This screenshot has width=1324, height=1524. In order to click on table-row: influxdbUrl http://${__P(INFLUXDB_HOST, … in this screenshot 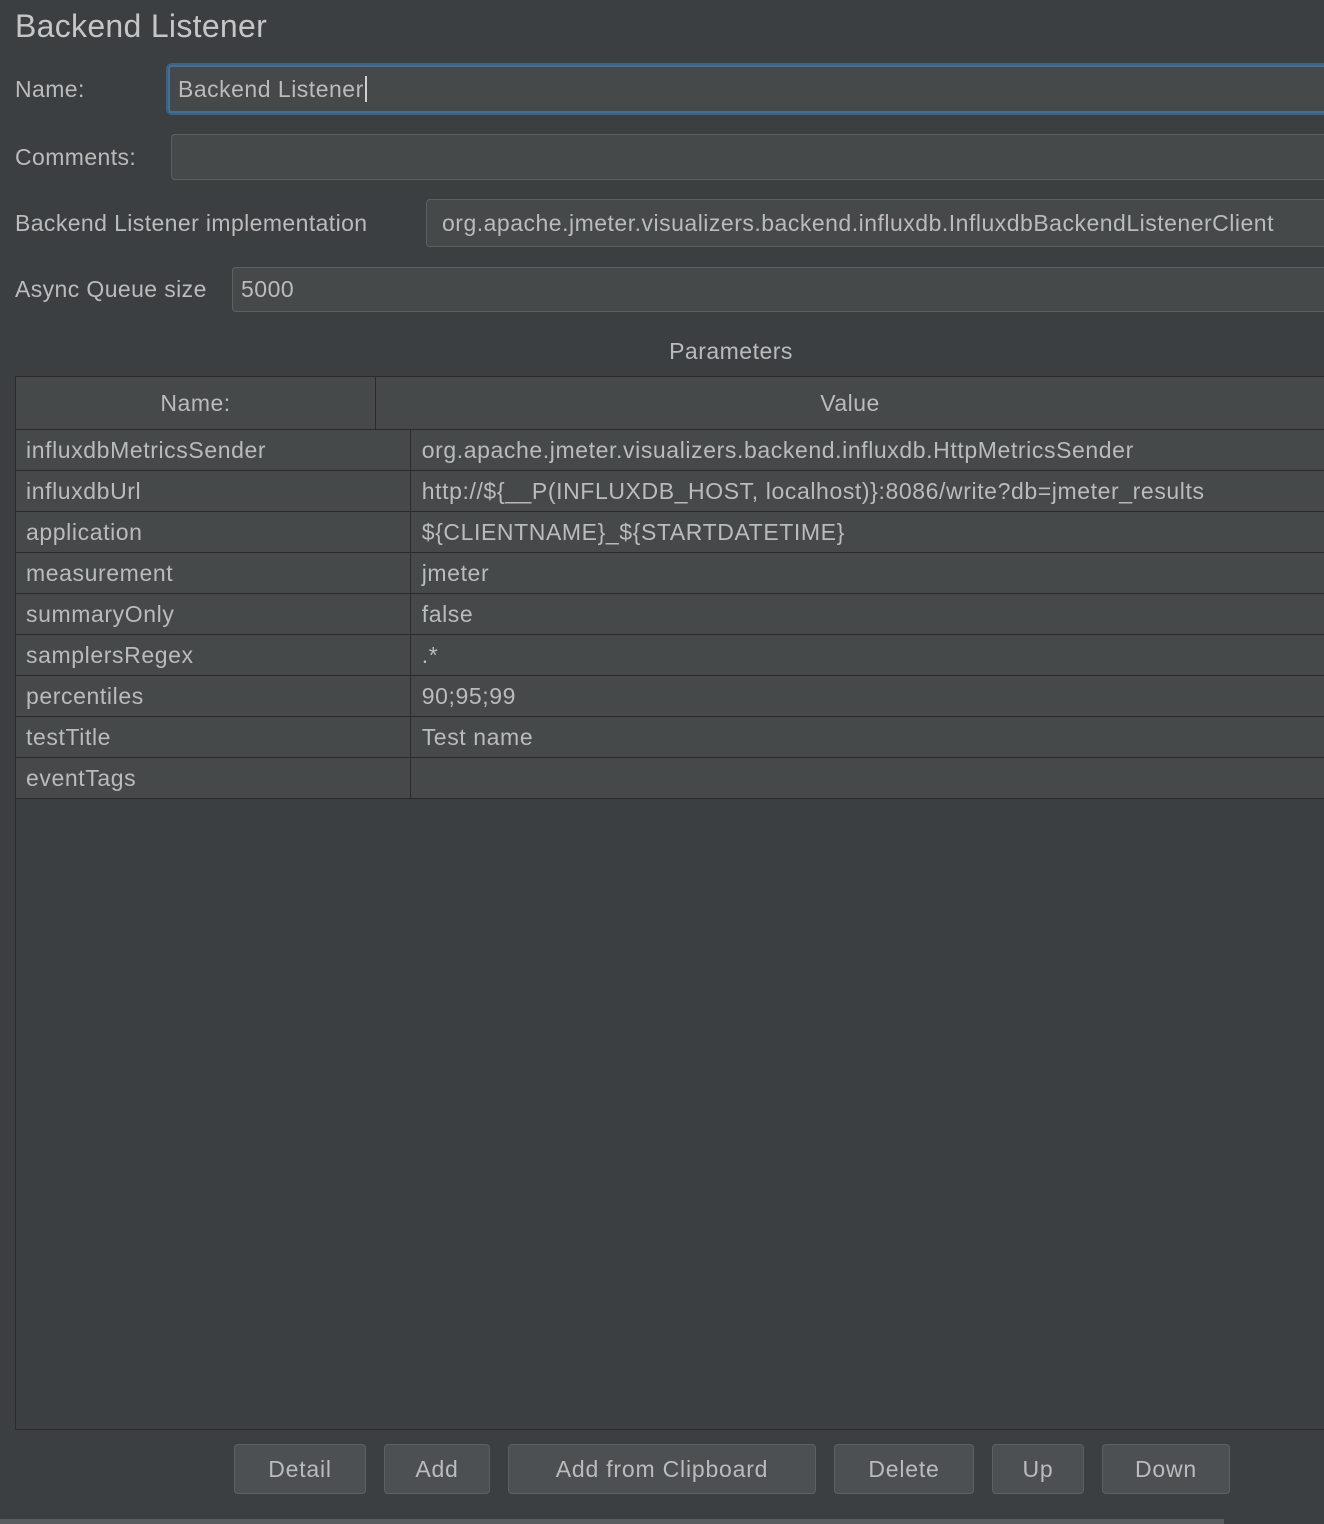, I will do `click(670, 491)`.